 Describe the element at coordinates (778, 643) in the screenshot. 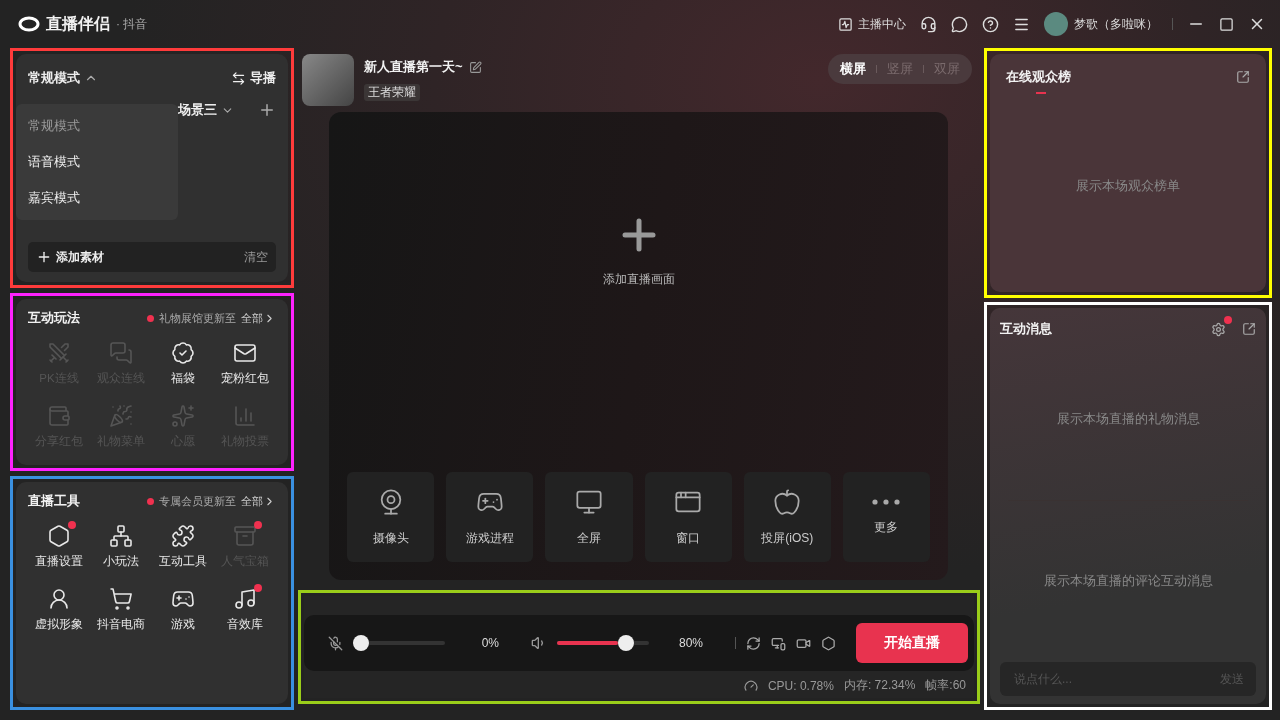

I see `devices-icon` at that location.